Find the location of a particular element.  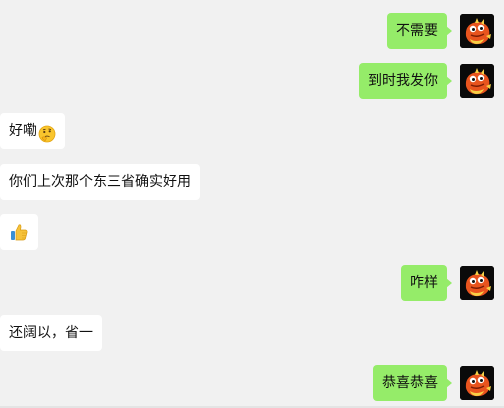

message-row: 好嘞 is located at coordinates (252, 131).